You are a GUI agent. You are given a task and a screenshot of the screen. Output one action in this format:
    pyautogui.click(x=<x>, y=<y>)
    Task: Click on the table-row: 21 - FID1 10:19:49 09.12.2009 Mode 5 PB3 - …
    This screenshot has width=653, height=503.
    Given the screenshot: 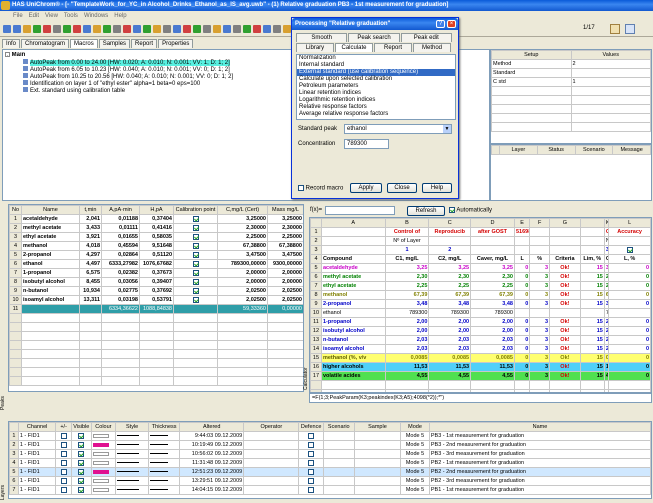 What is the action you would take?
    pyautogui.click(x=330, y=445)
    